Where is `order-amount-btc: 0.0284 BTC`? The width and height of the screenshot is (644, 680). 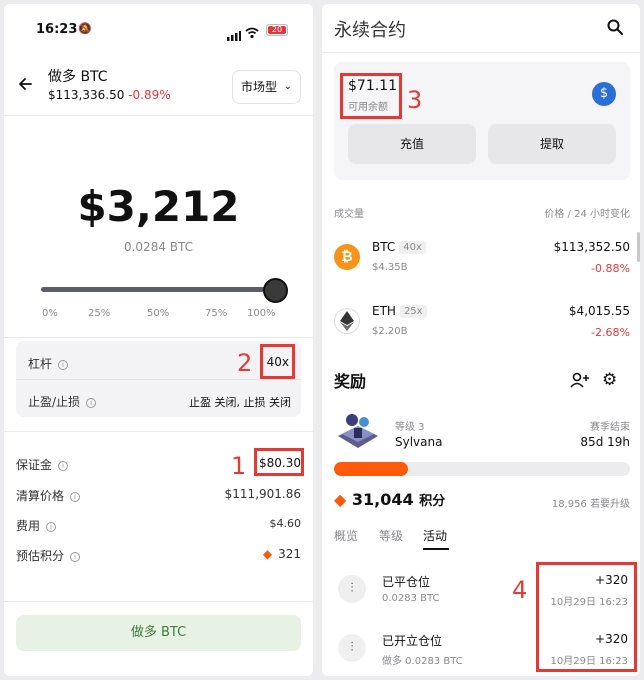
order-amount-btc: 0.0284 BTC is located at coordinates (158, 247).